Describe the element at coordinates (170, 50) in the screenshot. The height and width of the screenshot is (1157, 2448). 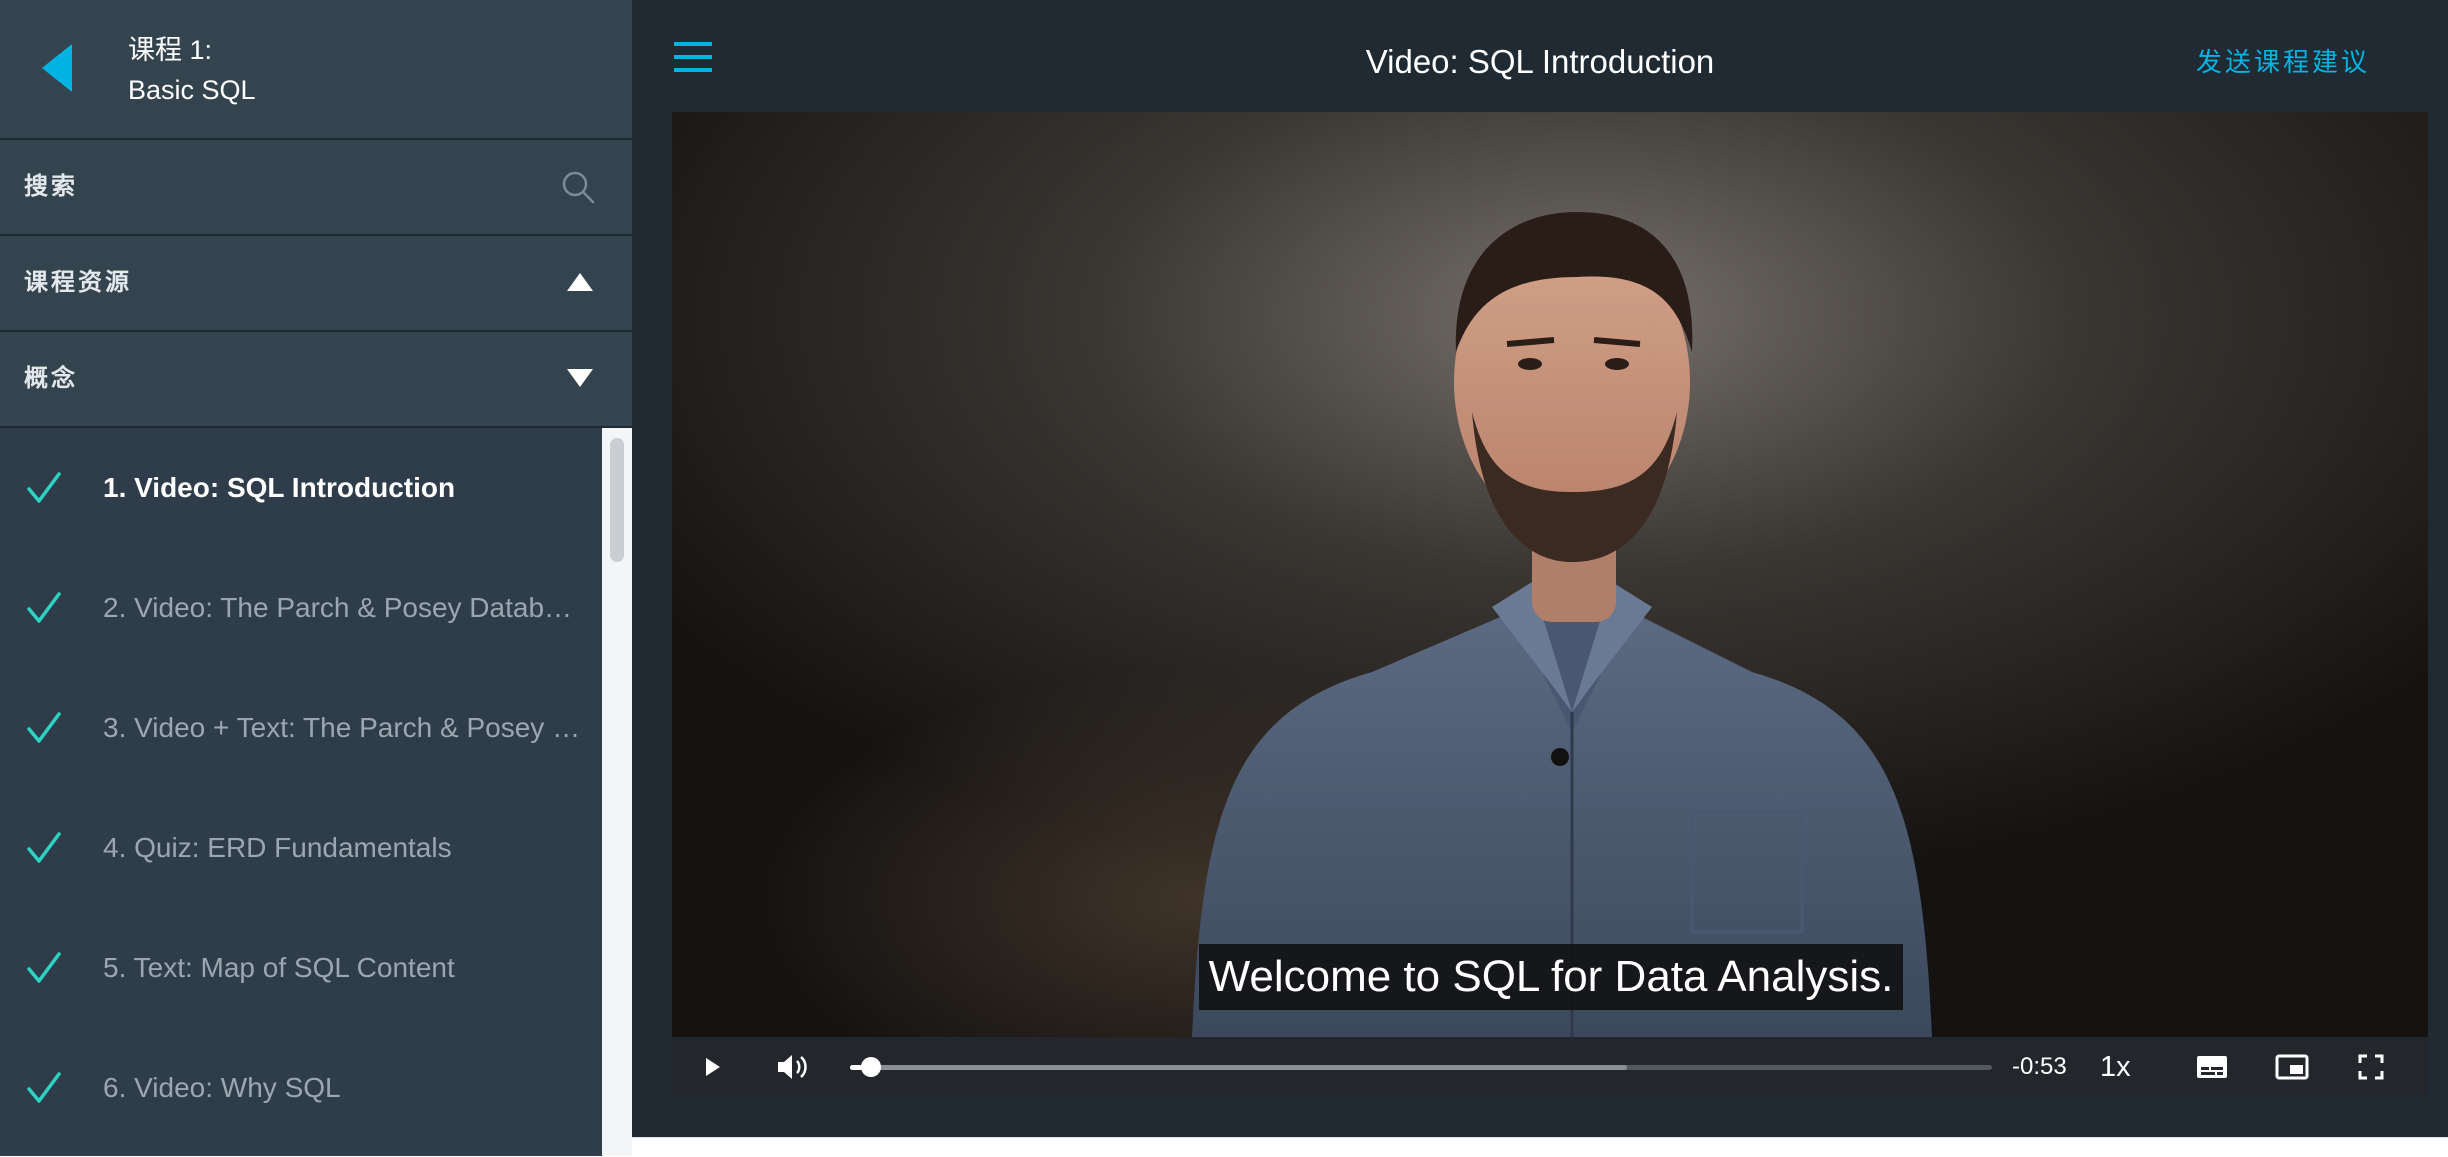
I see `course-number: 课程 1:` at that location.